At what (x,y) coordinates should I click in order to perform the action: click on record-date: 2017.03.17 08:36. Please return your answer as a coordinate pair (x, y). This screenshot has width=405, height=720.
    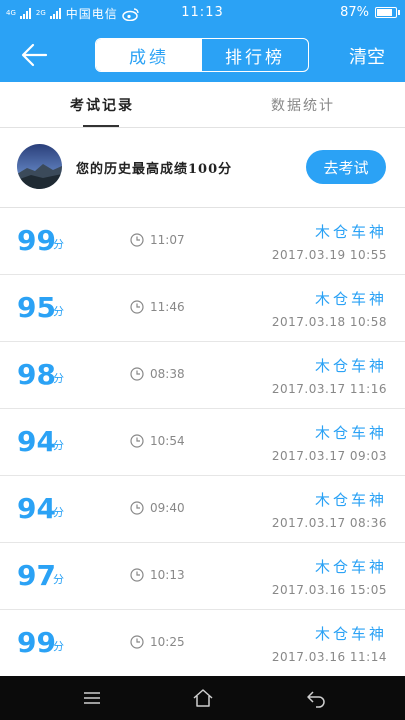
    Looking at the image, I should click on (329, 523).